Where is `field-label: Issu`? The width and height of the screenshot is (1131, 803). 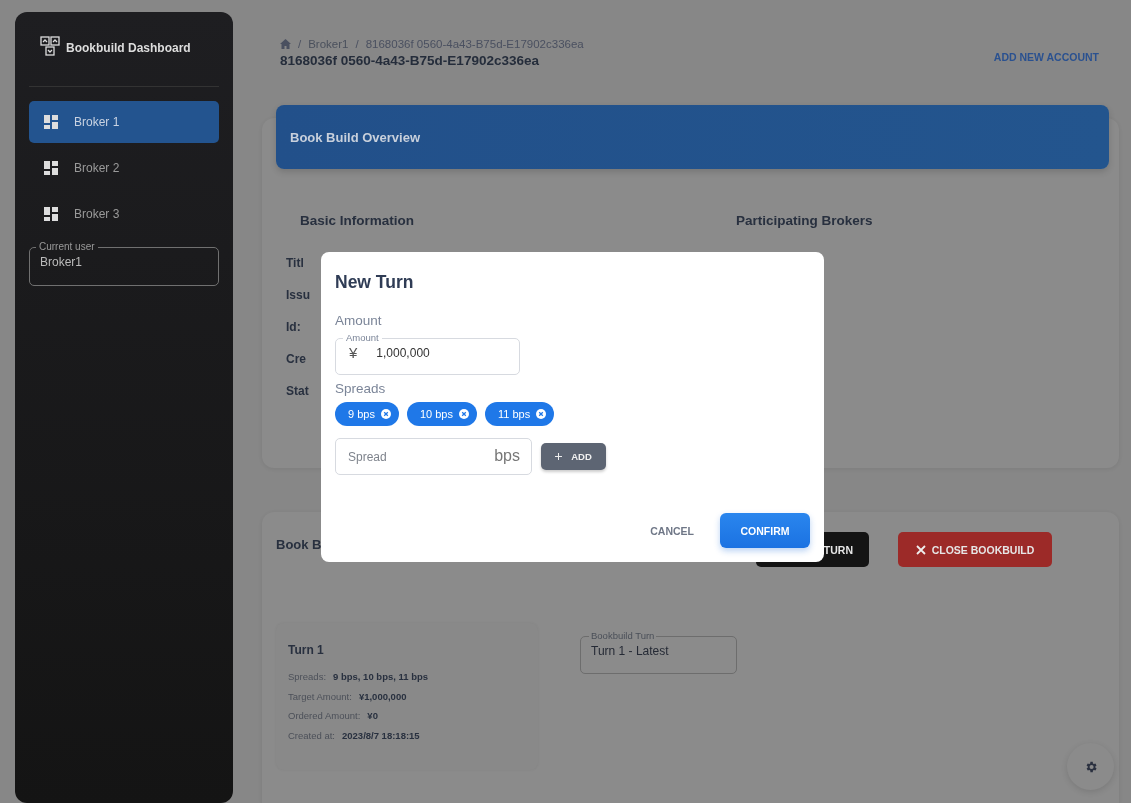 field-label: Issu is located at coordinates (298, 295).